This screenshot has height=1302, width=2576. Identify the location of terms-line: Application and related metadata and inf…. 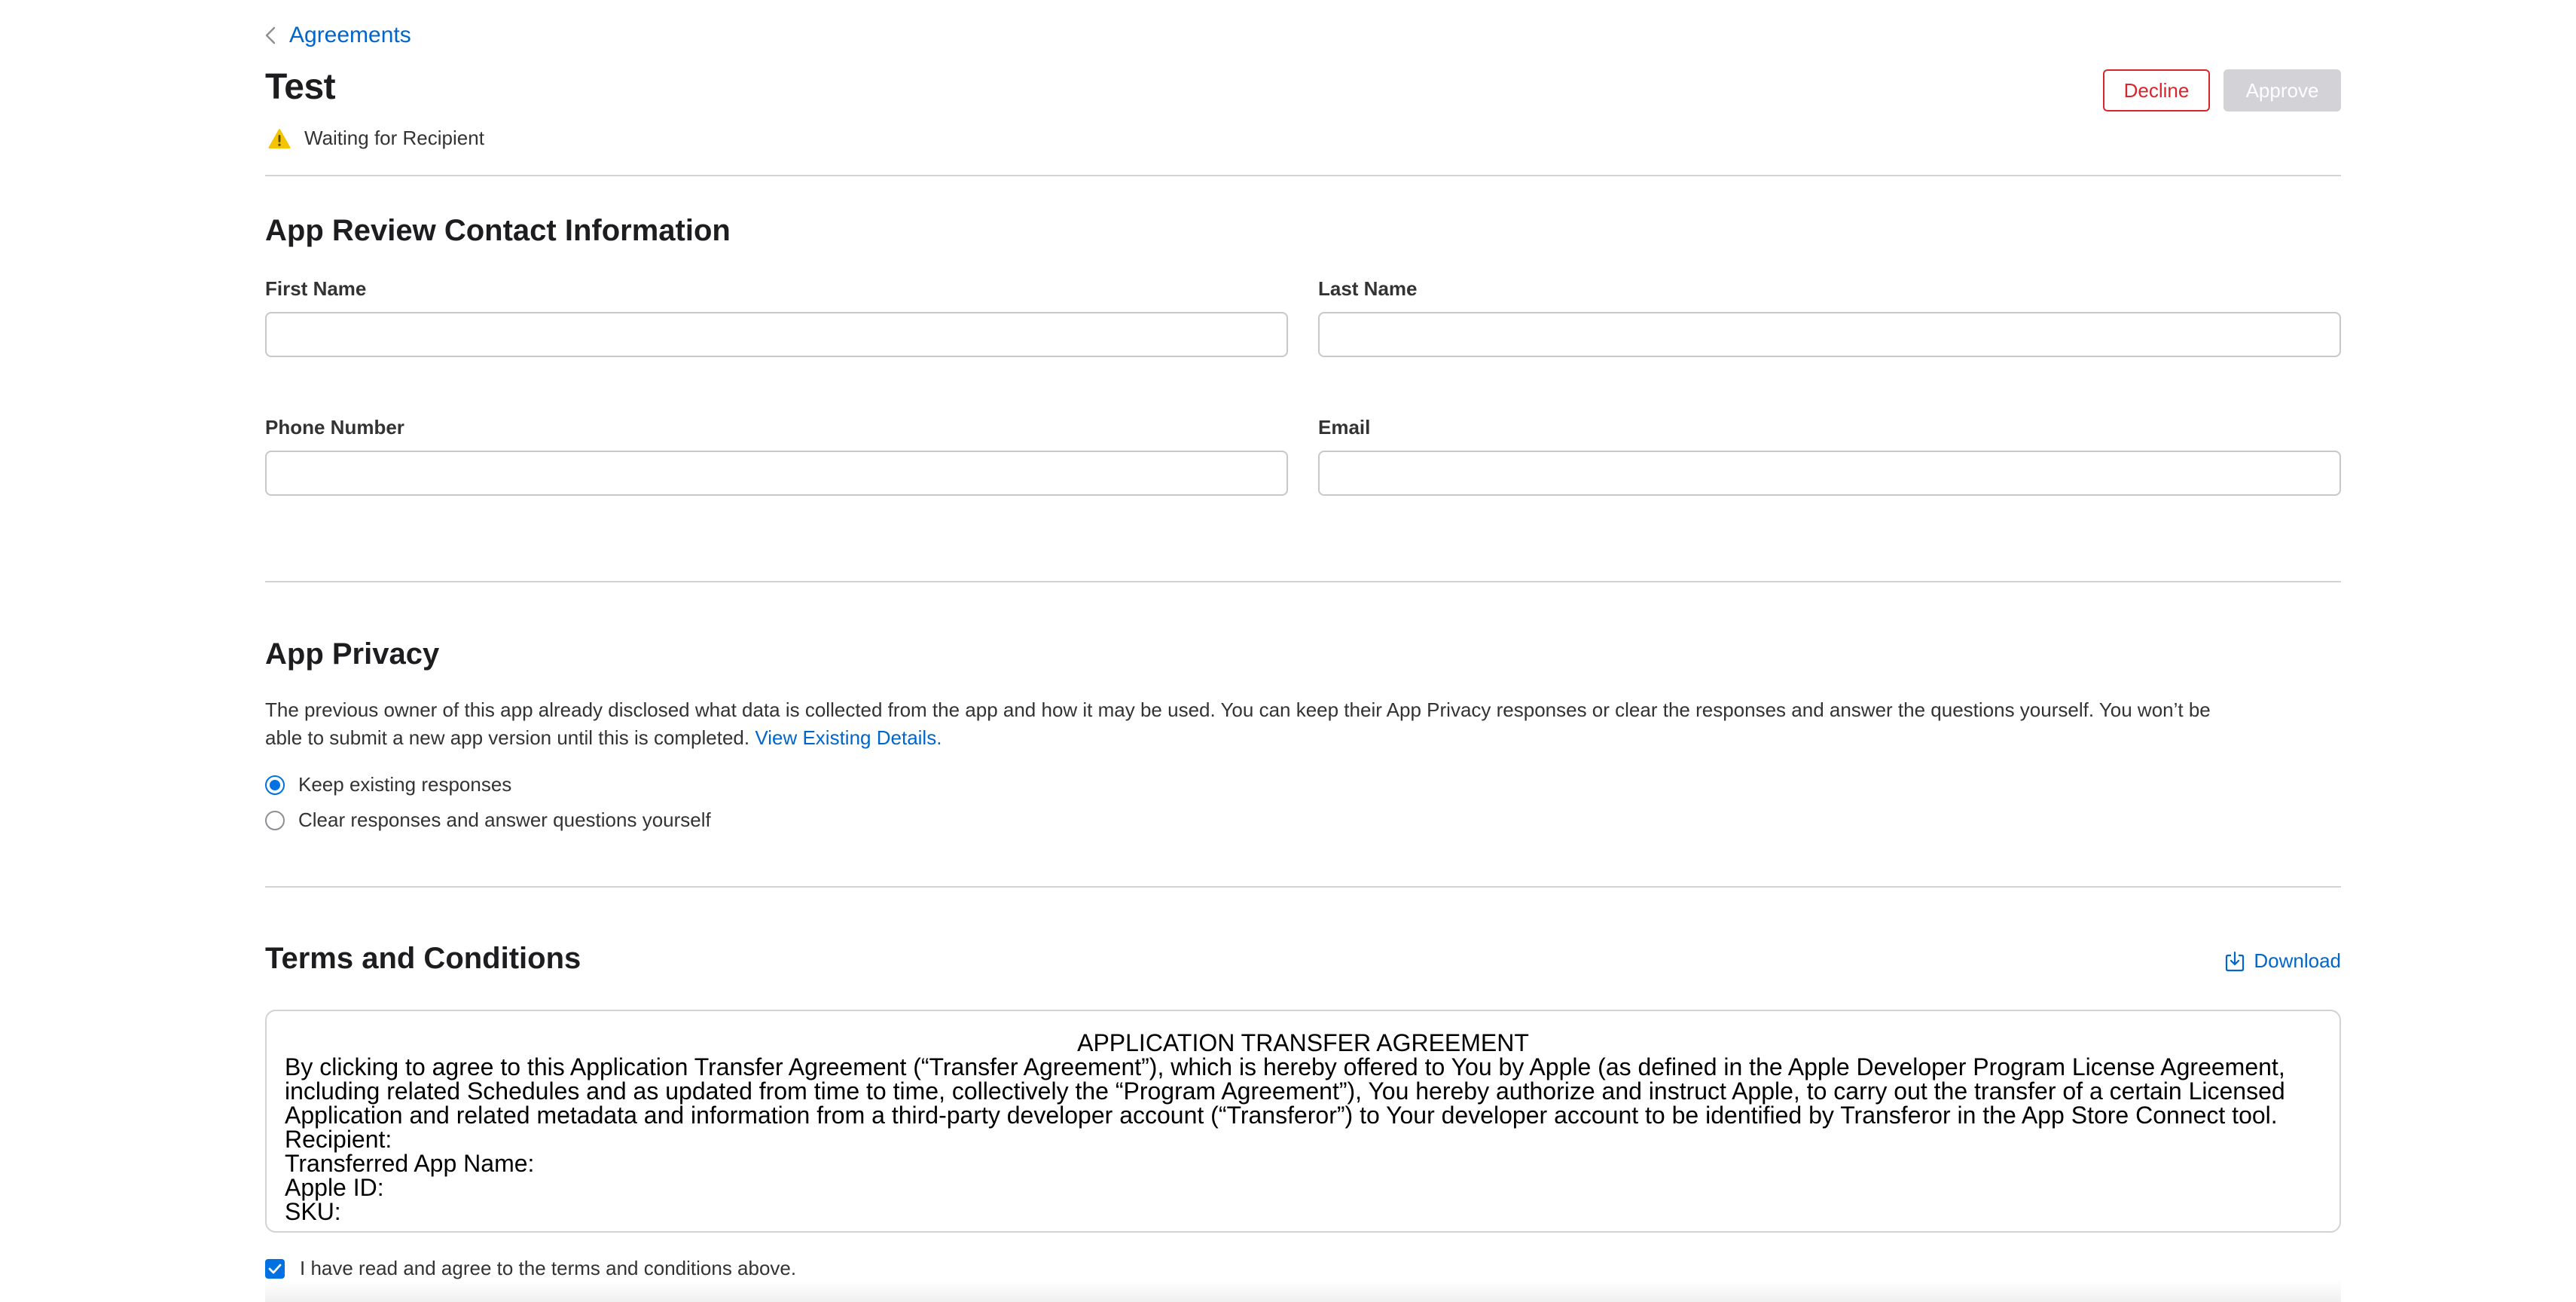
(1282, 1115).